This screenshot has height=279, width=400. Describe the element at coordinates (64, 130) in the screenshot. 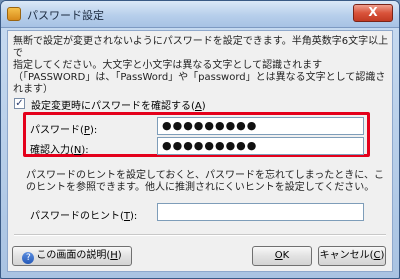

I see `password-label: パスワード(P):` at that location.